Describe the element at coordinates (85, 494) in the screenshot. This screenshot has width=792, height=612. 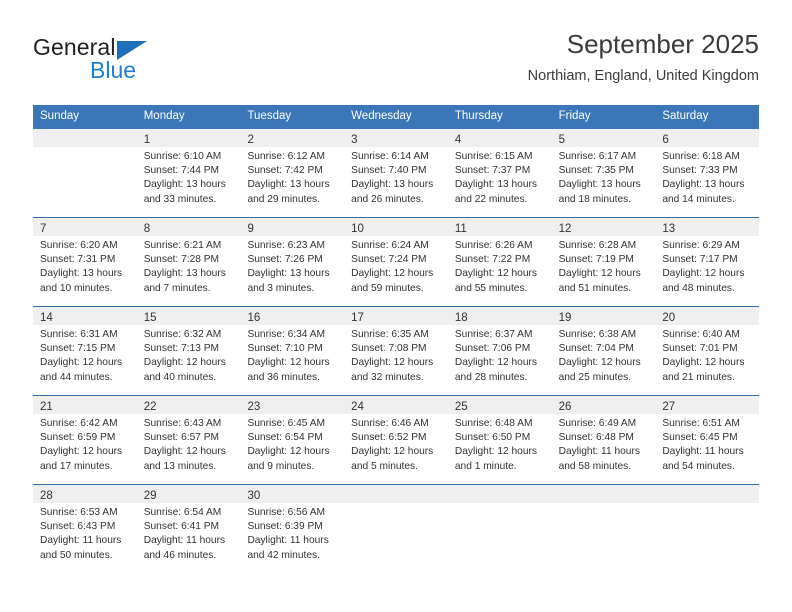
I see `day-number-band: 28` at that location.